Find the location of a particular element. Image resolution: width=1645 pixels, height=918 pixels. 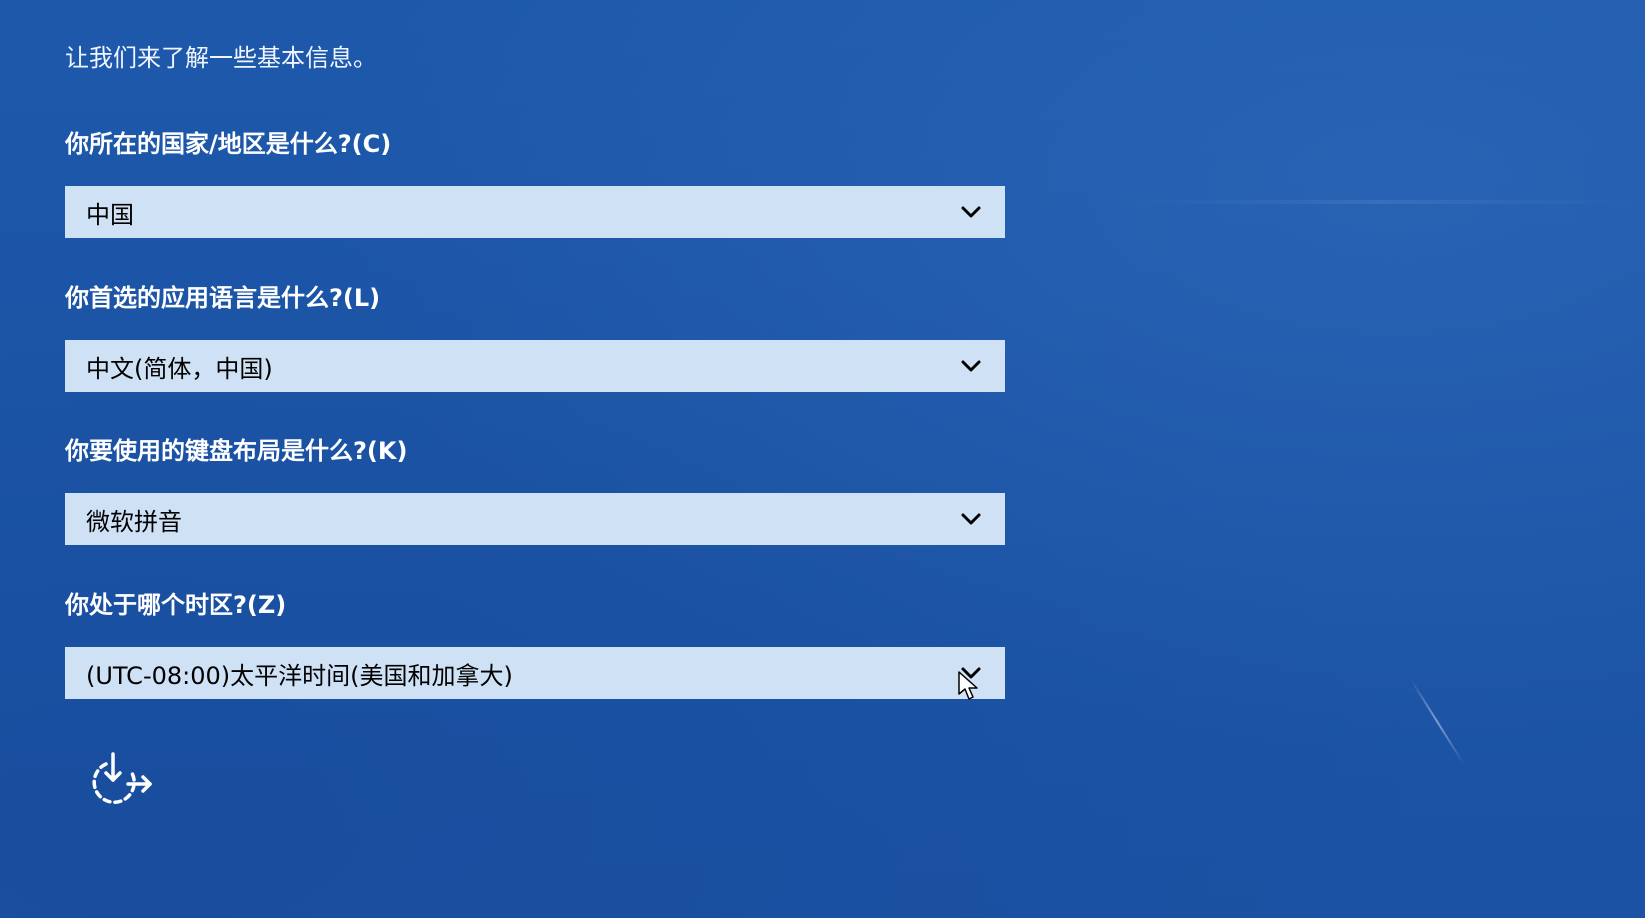

keyboard-select: 微软拼音 is located at coordinates (535, 519).